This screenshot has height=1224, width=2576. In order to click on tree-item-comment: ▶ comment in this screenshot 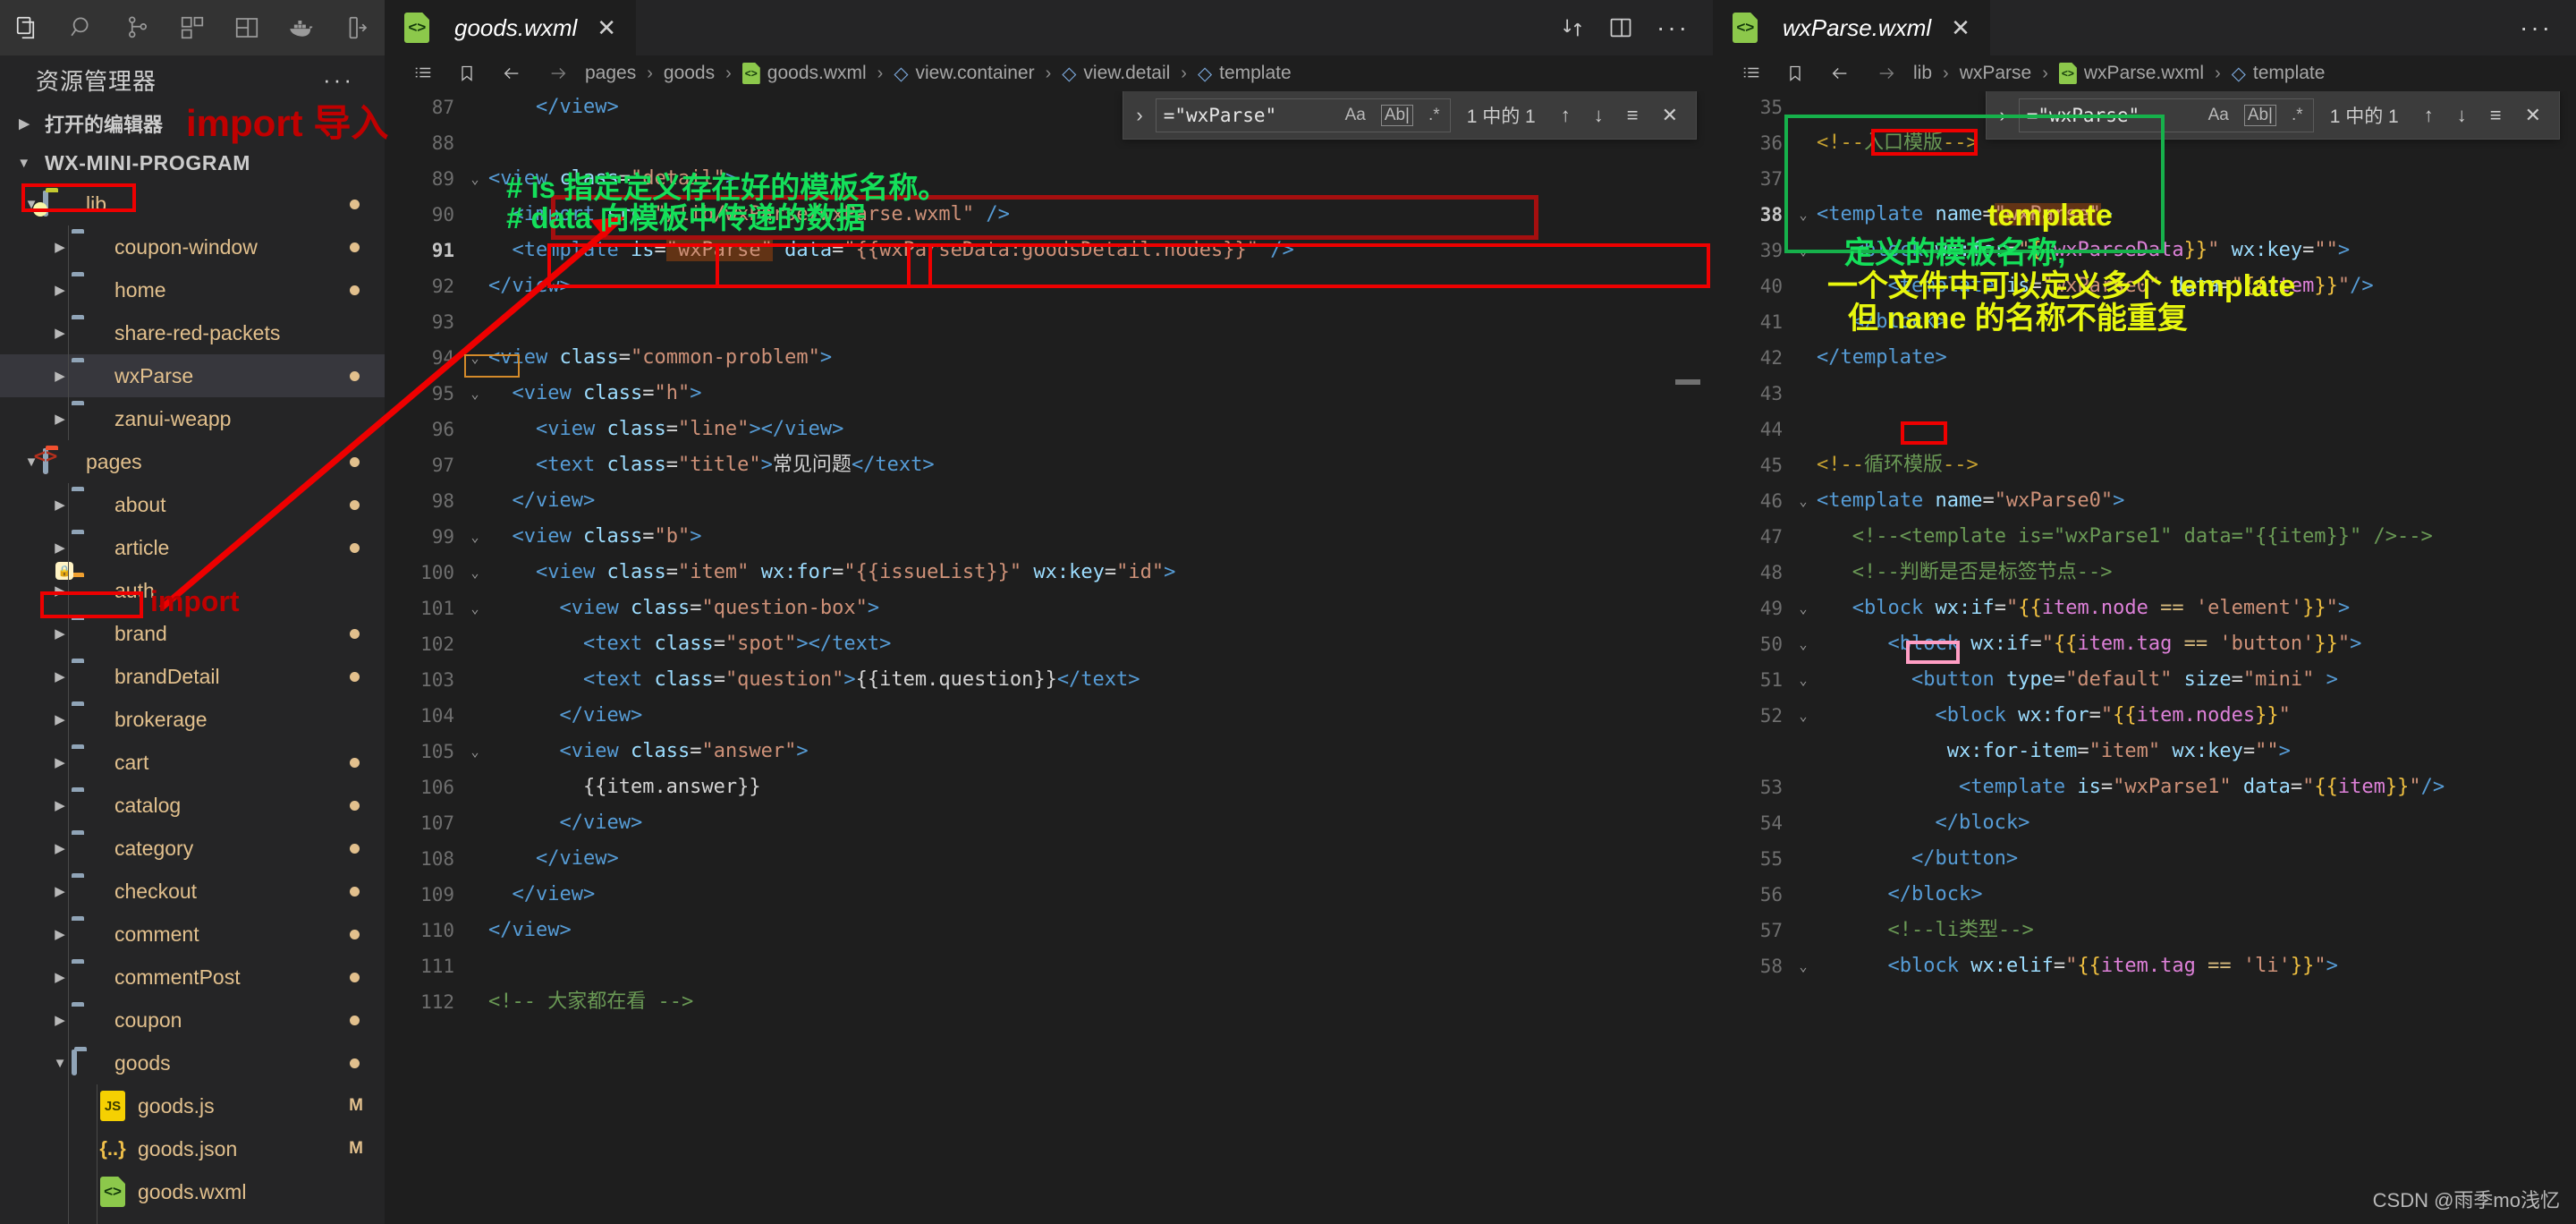, I will do `click(192, 934)`.